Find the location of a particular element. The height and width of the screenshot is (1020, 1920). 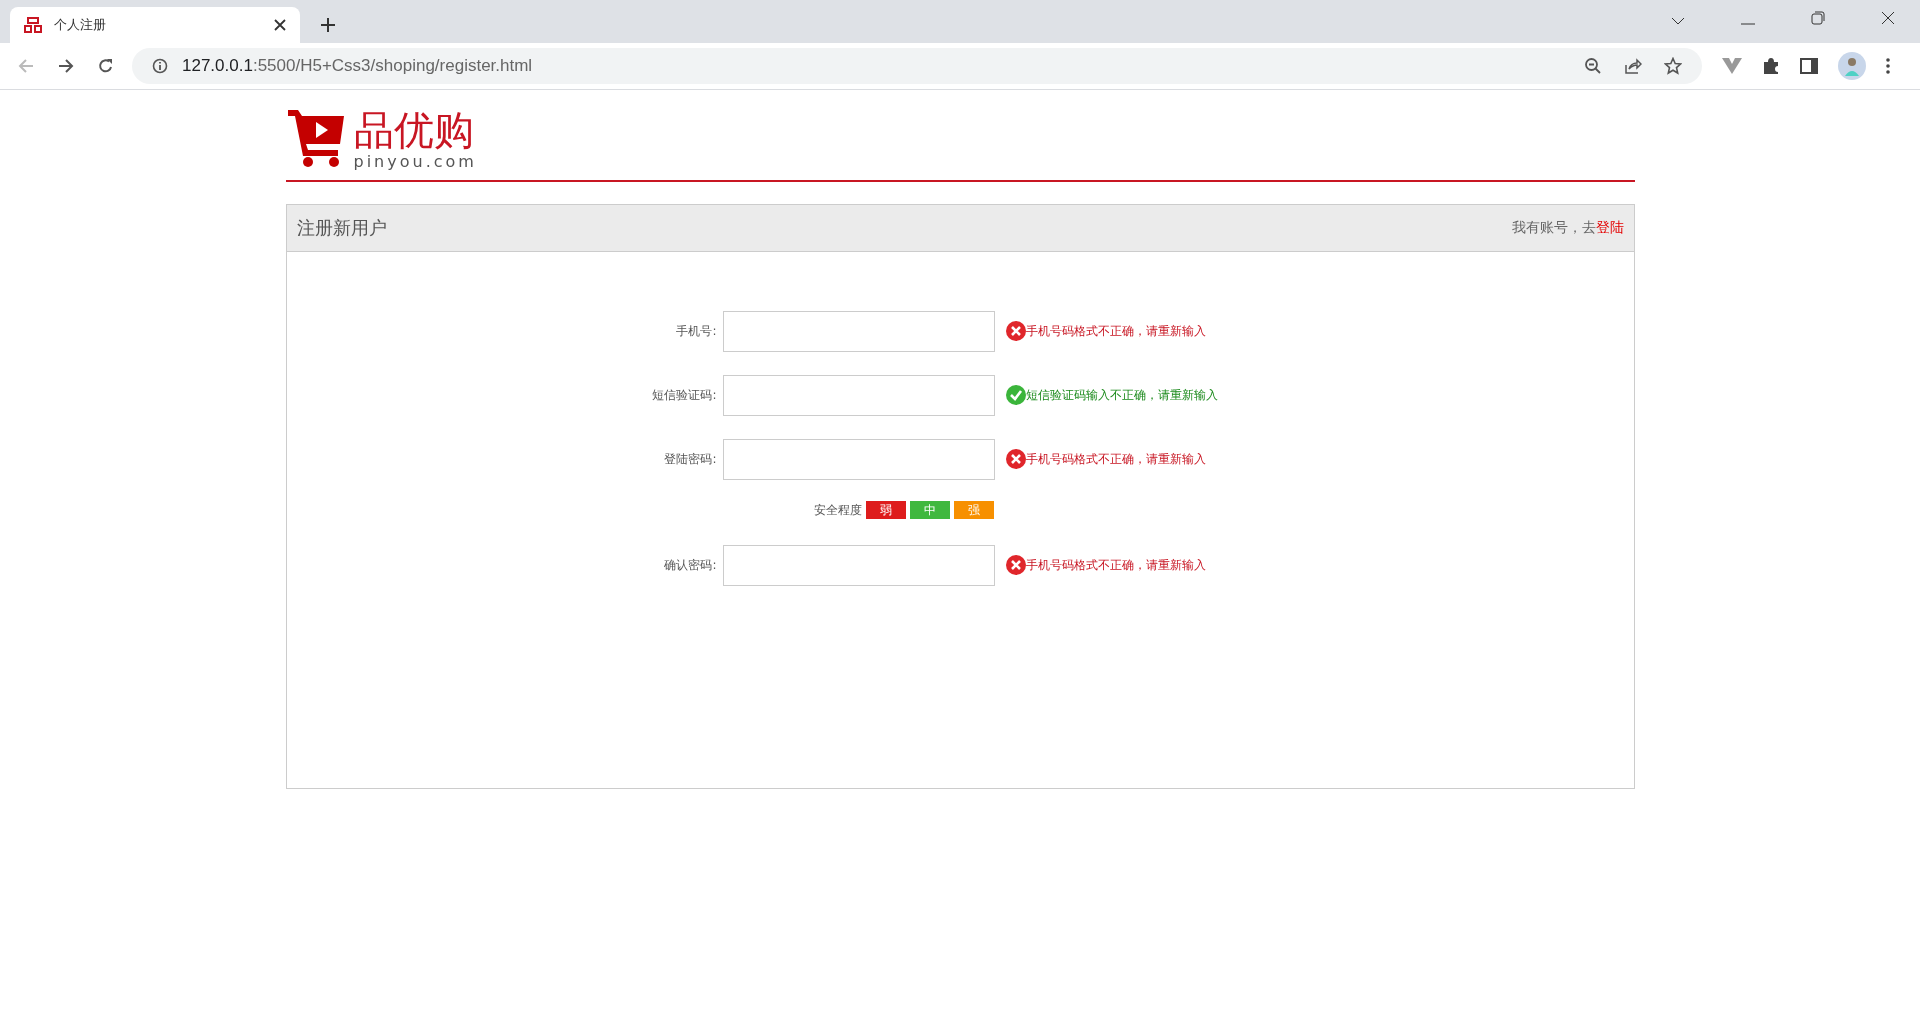

validation-message: 短信验证码输入不正确，请重新输入 is located at coordinates (1121, 395).